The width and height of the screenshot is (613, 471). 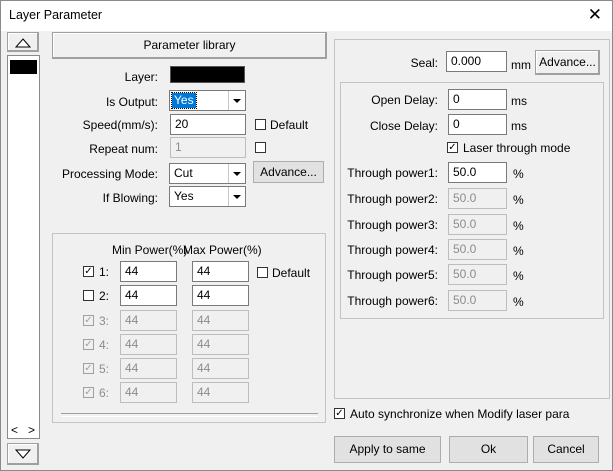 I want to click on cancel-button: Cancel, so click(x=566, y=449).